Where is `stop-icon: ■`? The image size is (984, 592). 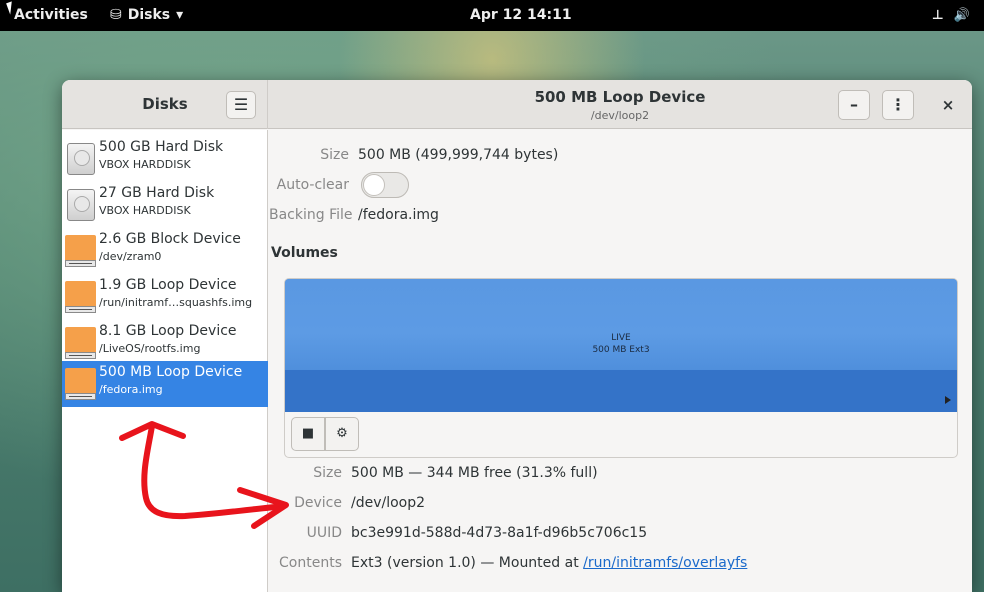
stop-icon: ■ is located at coordinates (308, 433).